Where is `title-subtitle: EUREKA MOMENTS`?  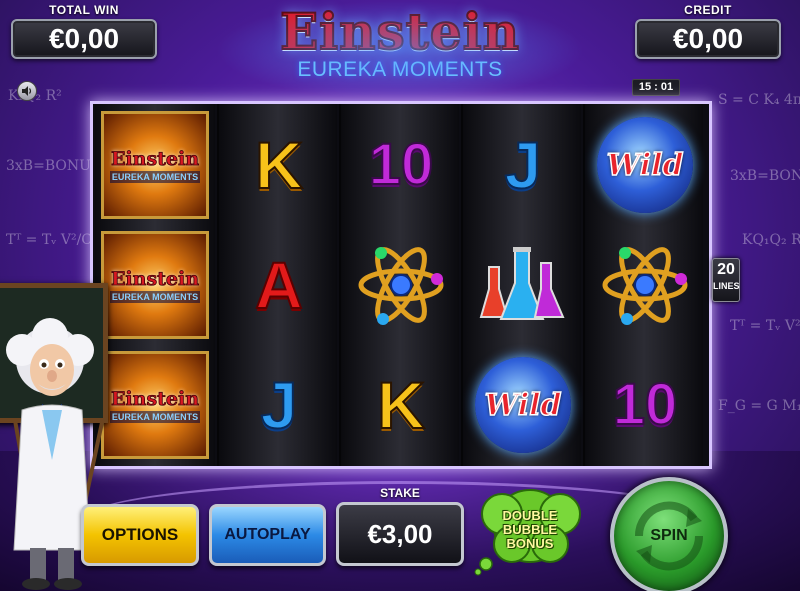 title-subtitle: EUREKA MOMENTS is located at coordinates (400, 69).